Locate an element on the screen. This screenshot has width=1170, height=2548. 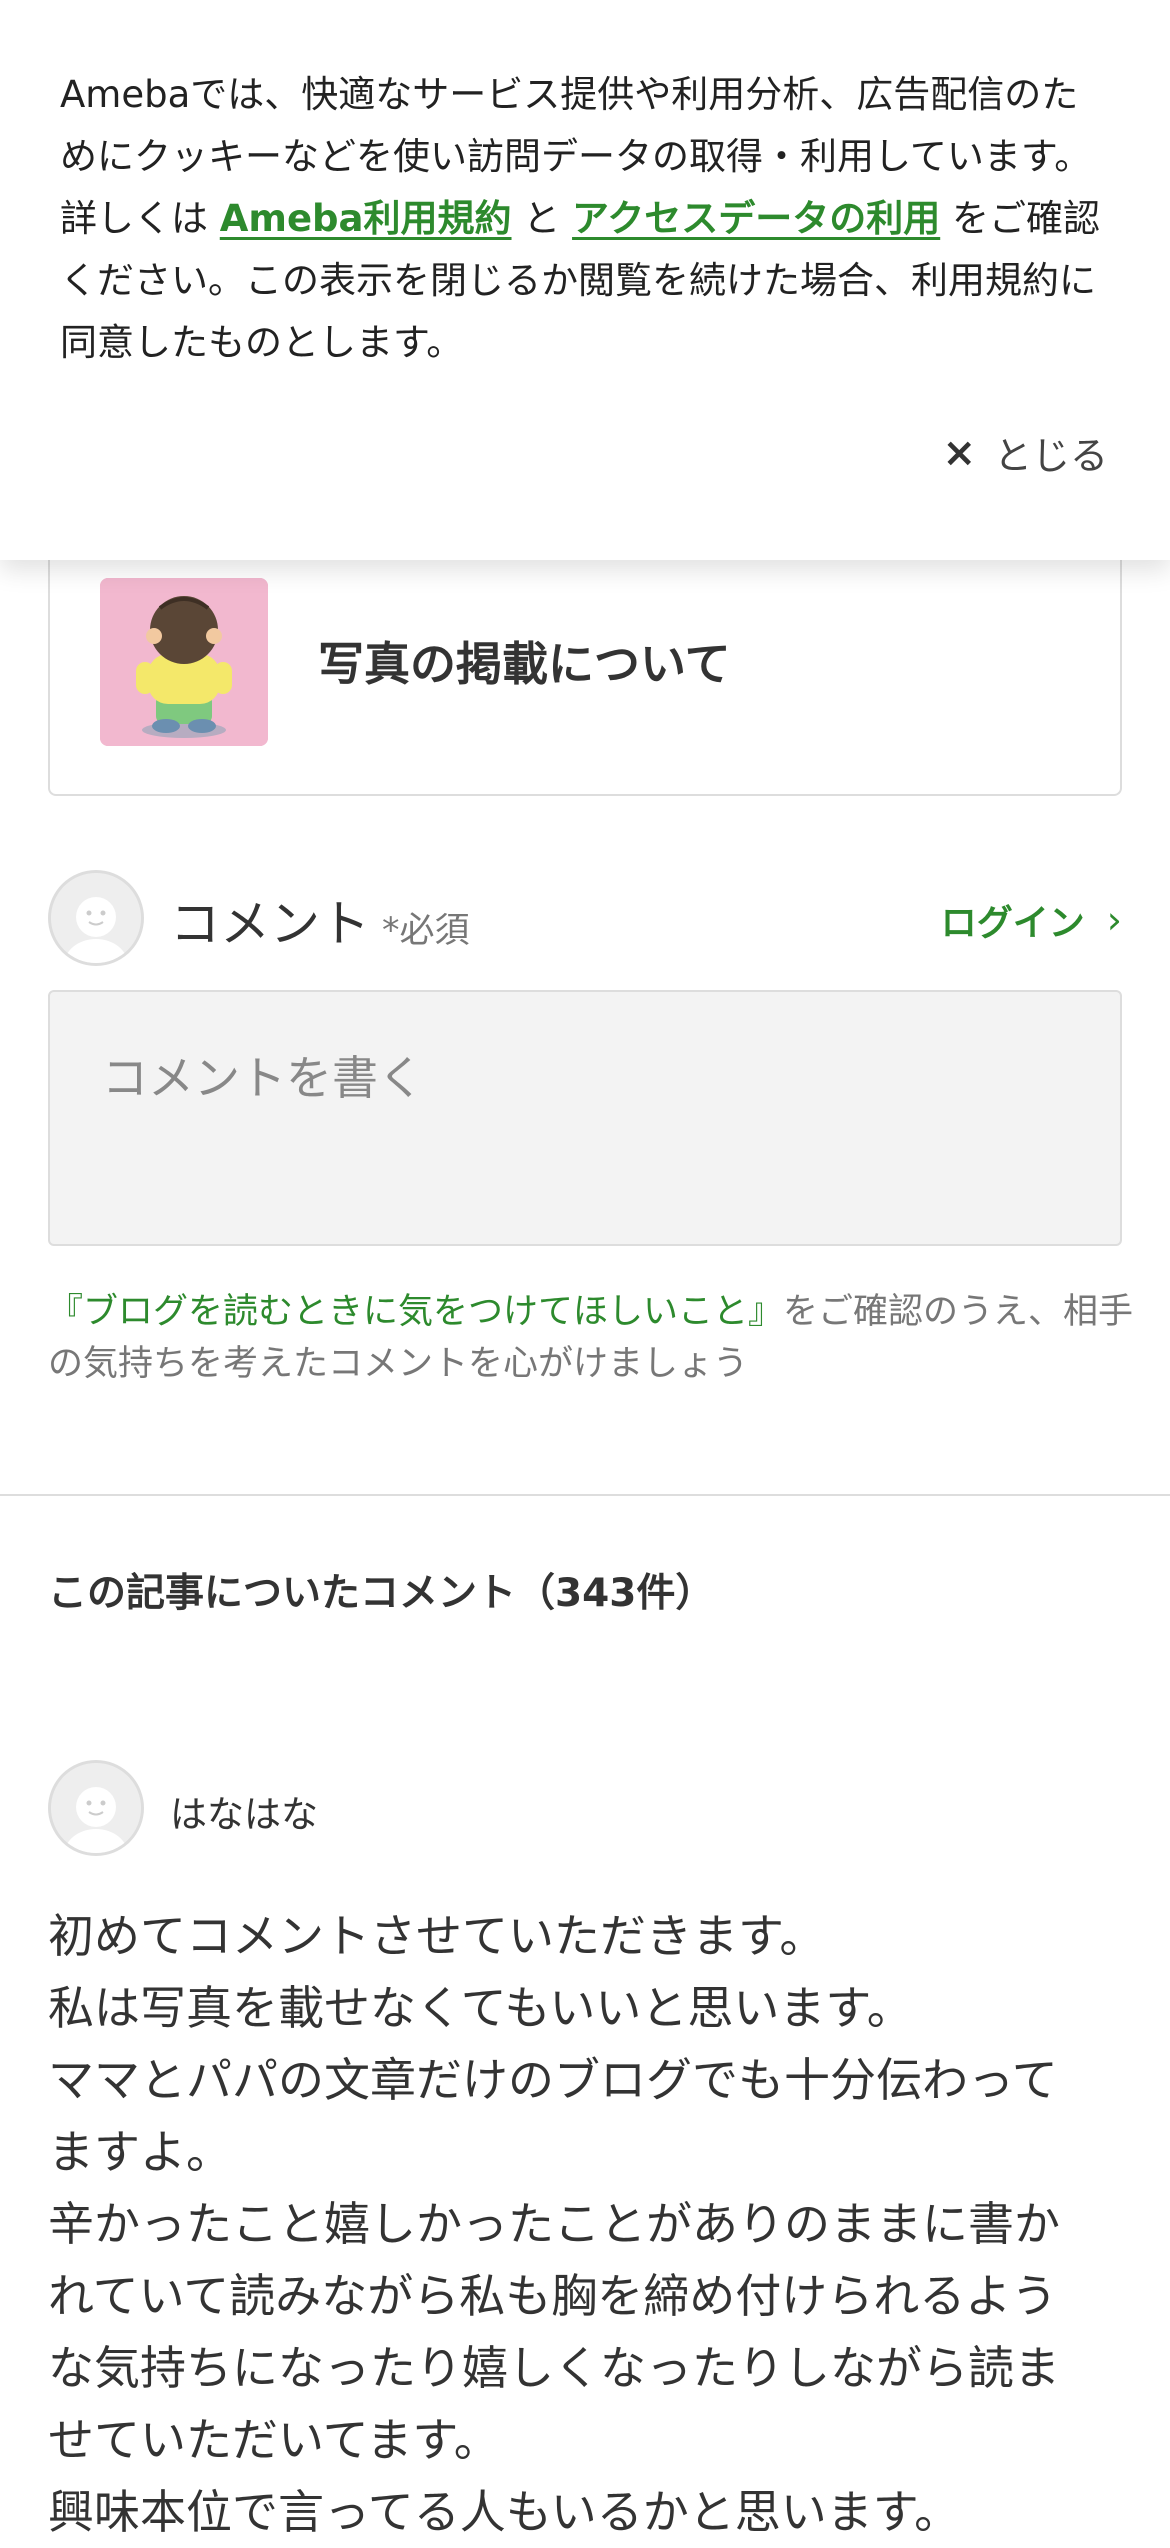
comment-line: 私は写真を載せなくてもいいと思います。 is located at coordinates (480, 2008).